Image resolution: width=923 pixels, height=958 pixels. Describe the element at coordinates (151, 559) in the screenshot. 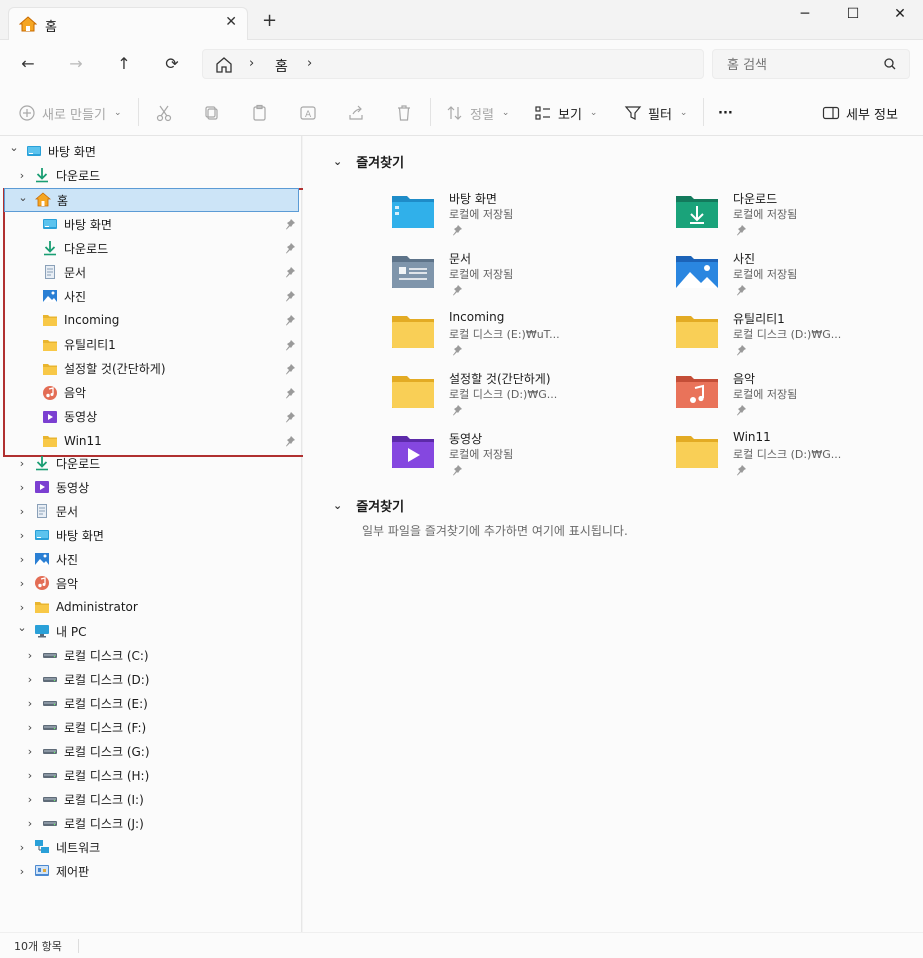

I see `sidebar-item-library: › 사진` at that location.